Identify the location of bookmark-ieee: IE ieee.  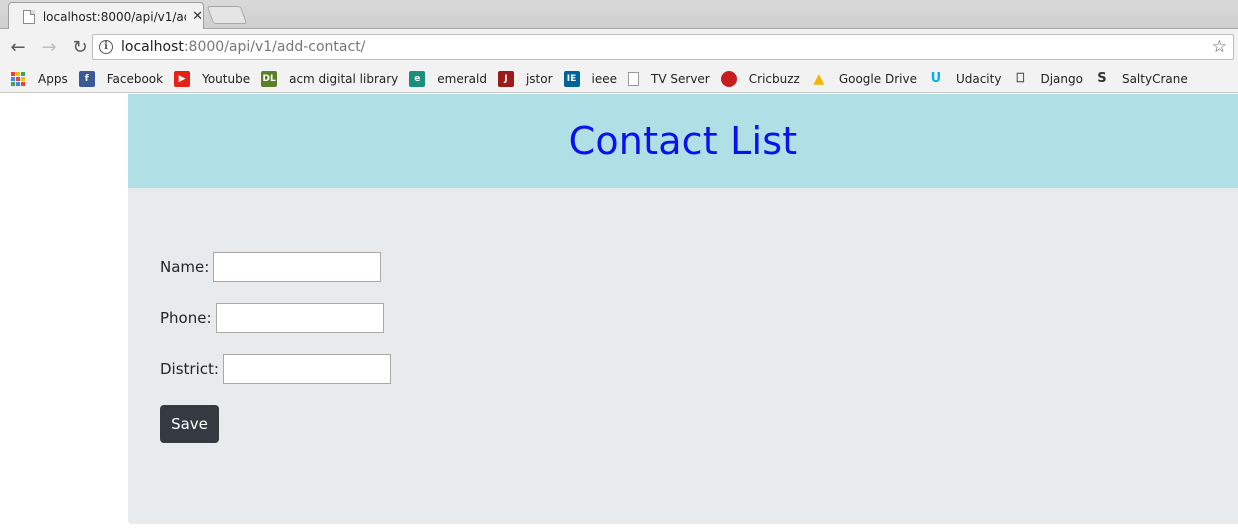
(590, 78).